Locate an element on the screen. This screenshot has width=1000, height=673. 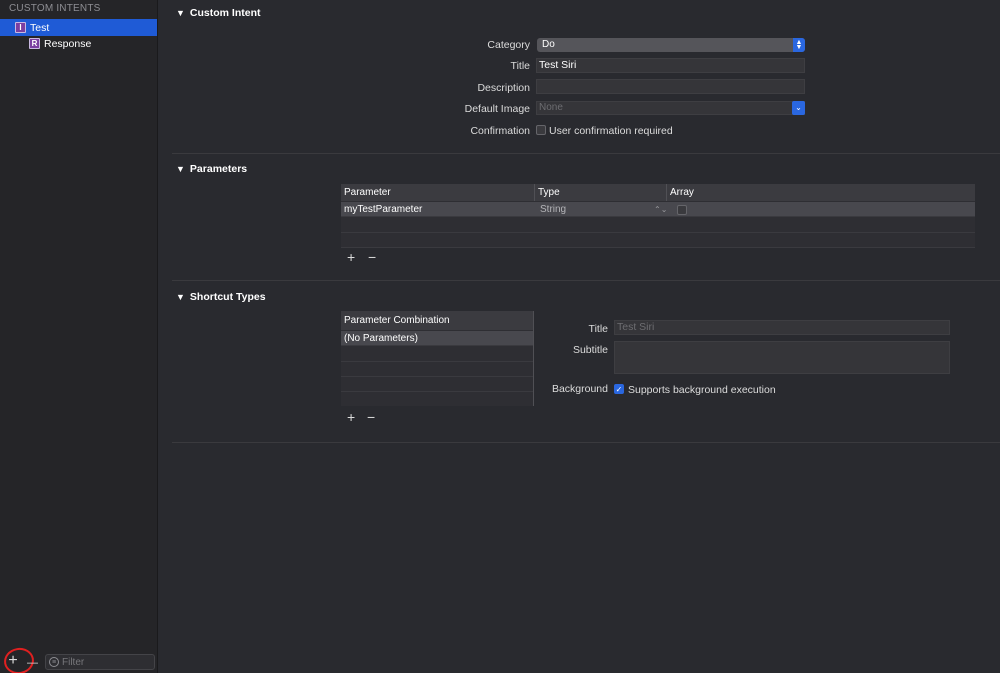
remove-parameter-button: − is located at coordinates (372, 257).